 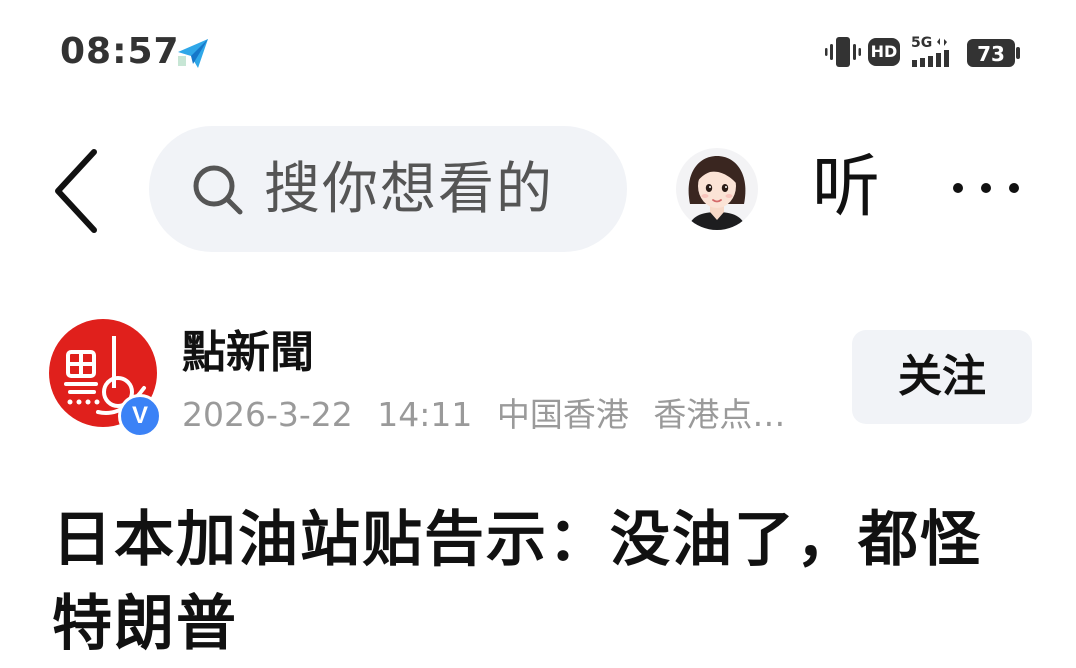 I want to click on search-placeholder: 搜你想看的, so click(x=409, y=190).